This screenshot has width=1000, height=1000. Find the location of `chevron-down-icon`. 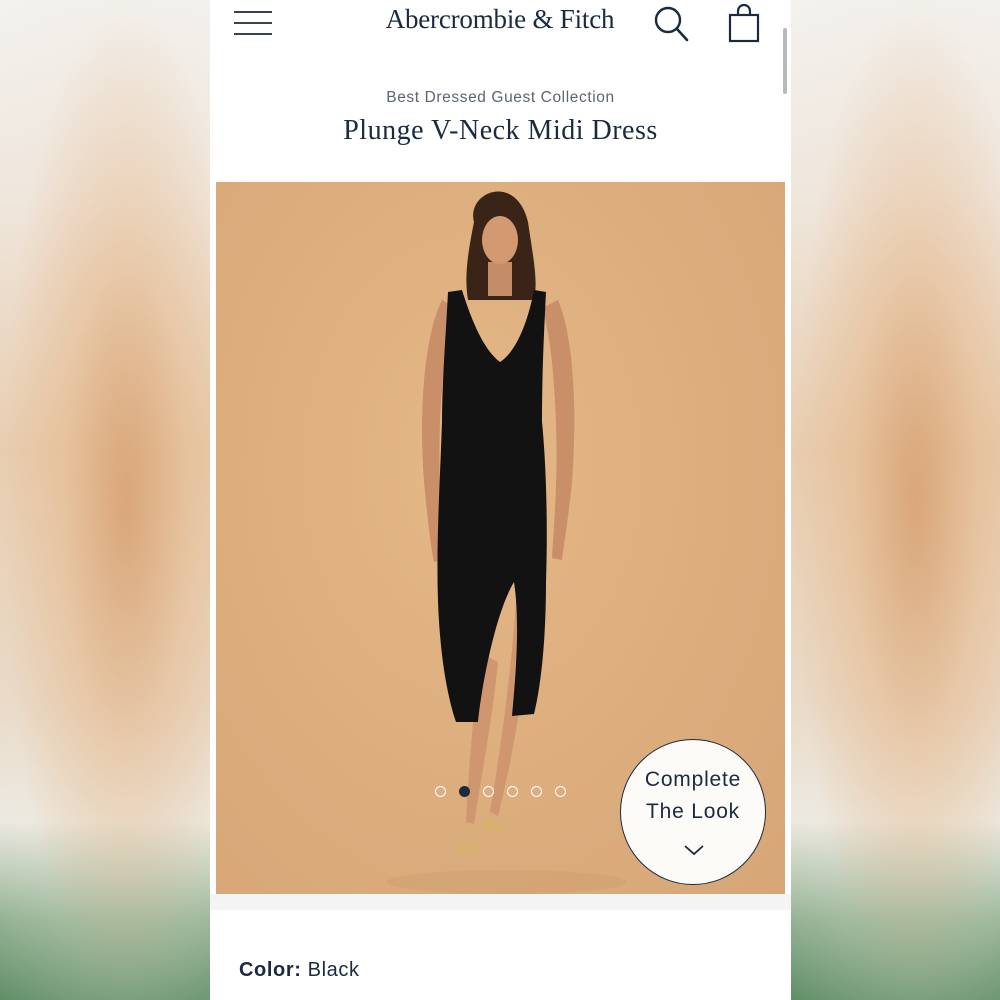

chevron-down-icon is located at coordinates (694, 850).